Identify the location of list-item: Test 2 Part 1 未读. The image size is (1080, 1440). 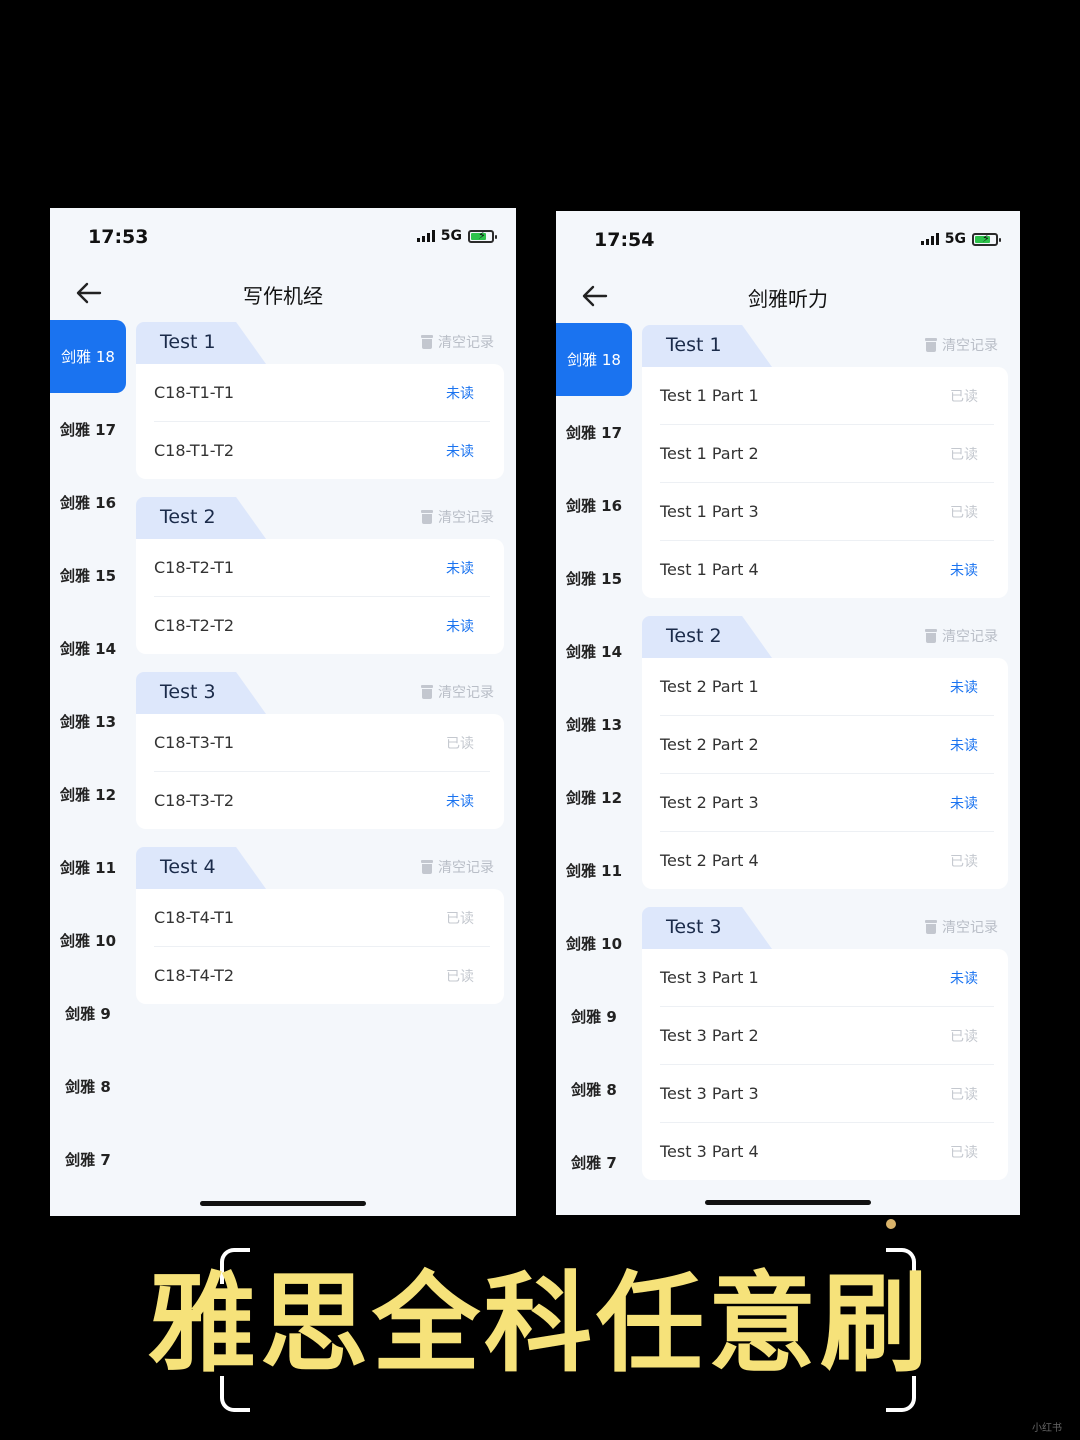
(827, 687).